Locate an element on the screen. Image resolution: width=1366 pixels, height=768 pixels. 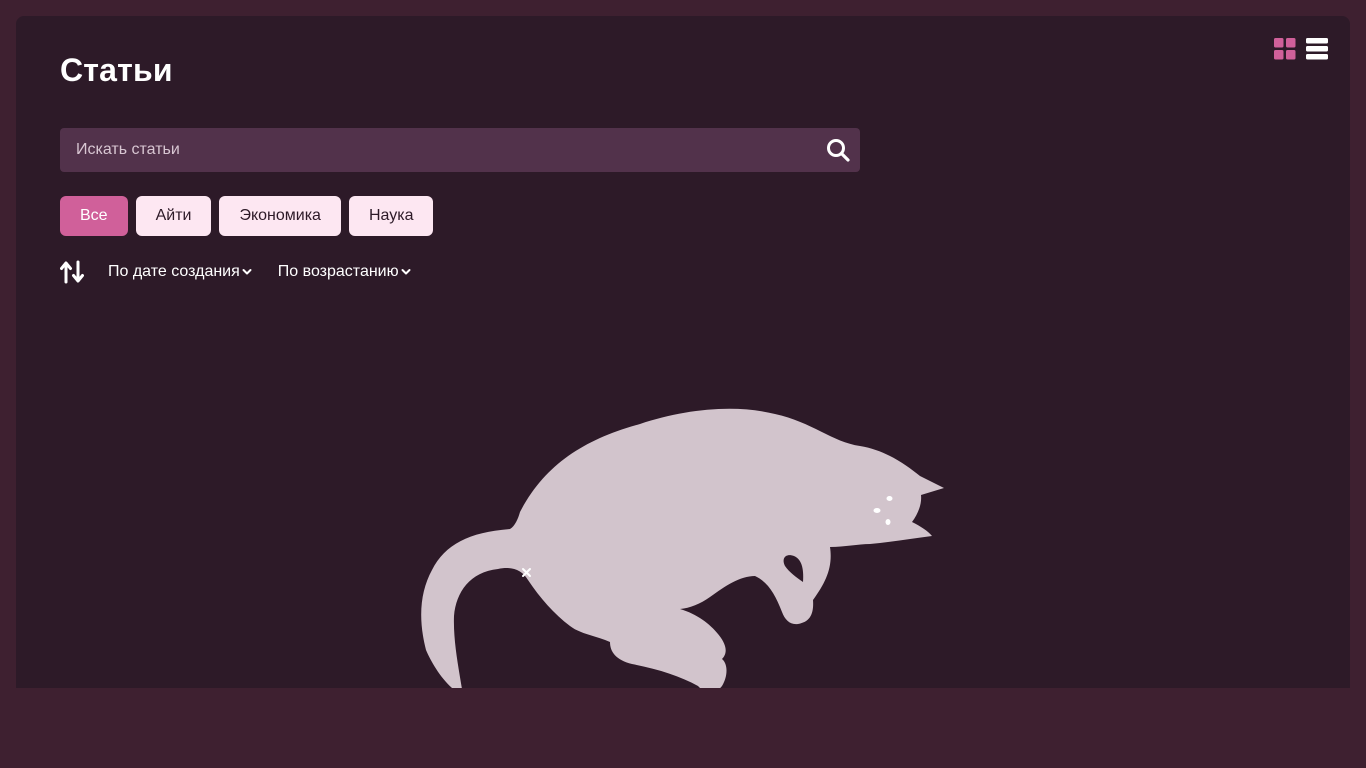
sort-direction-button is located at coordinates (72, 272).